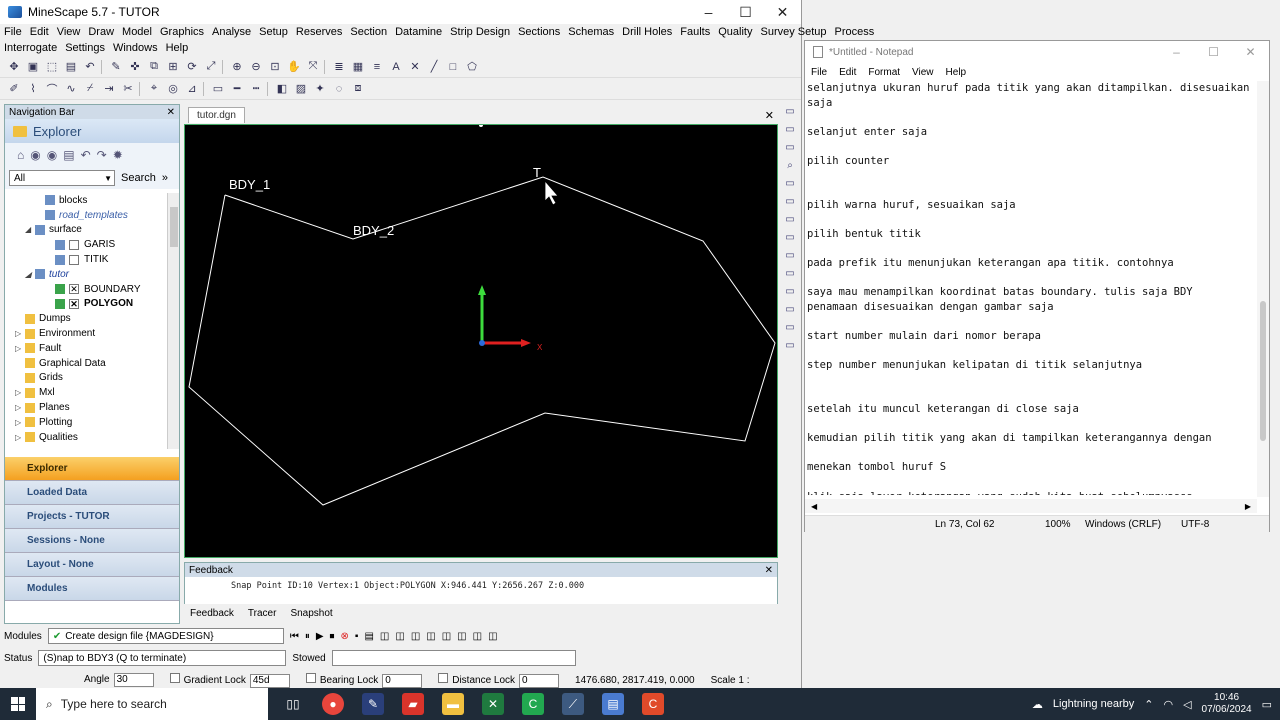  I want to click on notepad-menu-edit: Edit, so click(847, 72).